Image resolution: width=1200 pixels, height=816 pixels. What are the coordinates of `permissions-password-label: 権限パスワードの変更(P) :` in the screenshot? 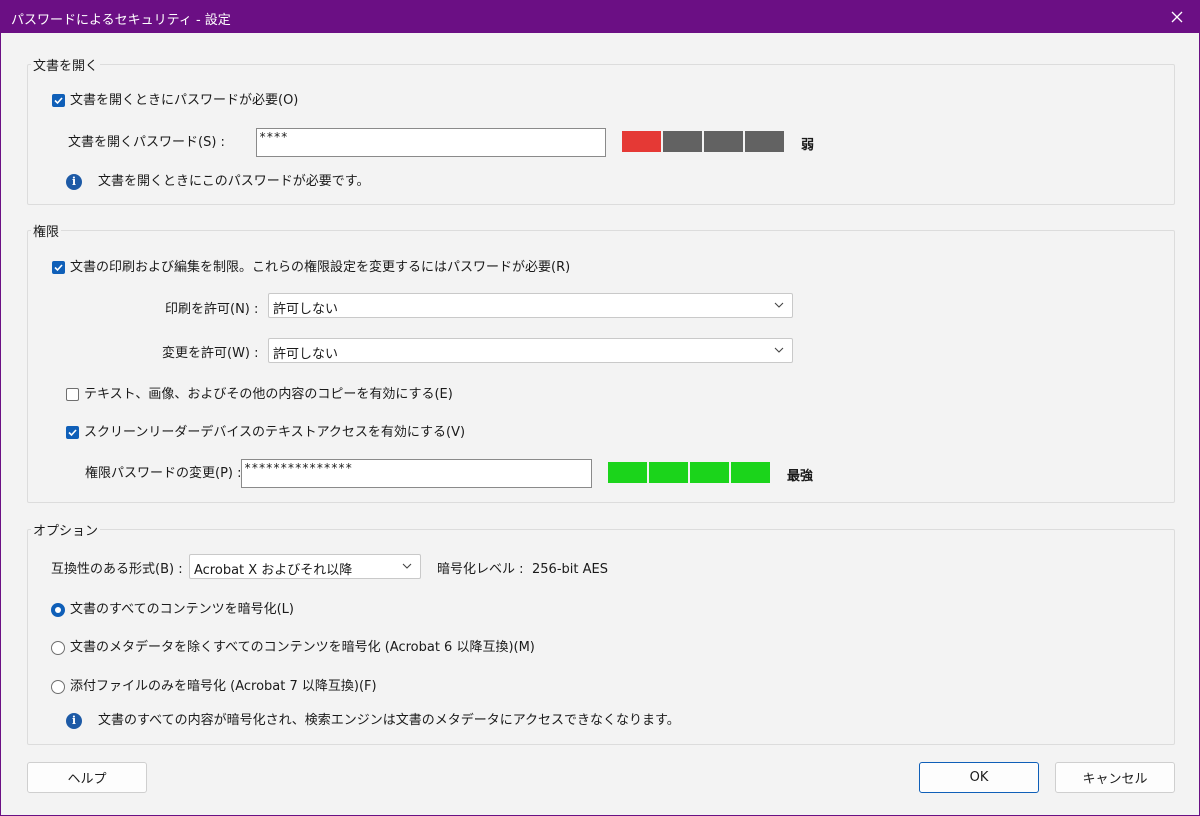 It's located at (163, 473).